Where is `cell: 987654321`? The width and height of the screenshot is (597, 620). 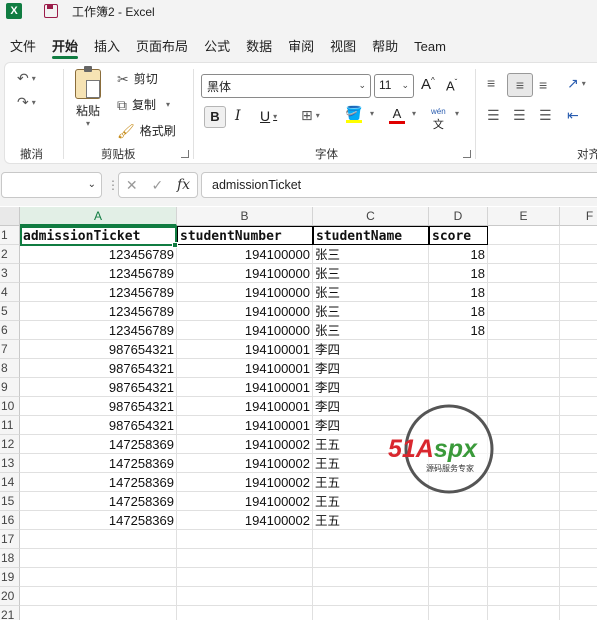 cell: 987654321 is located at coordinates (98, 387).